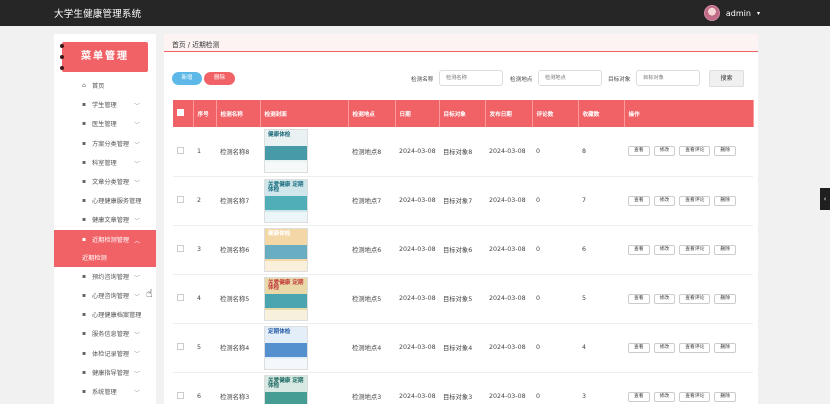  Describe the element at coordinates (105, 276) in the screenshot. I see `sidebar-item: ▪ 预约咨询管理 ﹀` at that location.